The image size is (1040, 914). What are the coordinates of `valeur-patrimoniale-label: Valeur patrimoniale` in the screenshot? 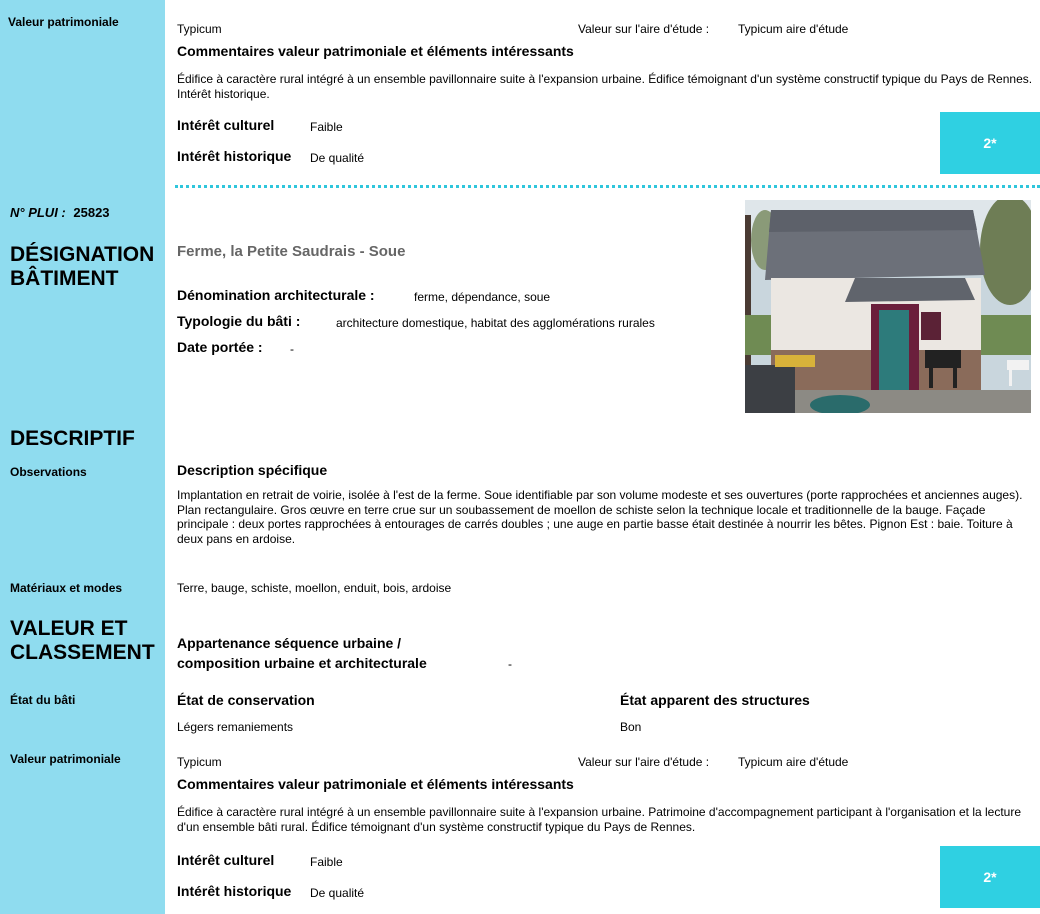 It's located at (63, 22).